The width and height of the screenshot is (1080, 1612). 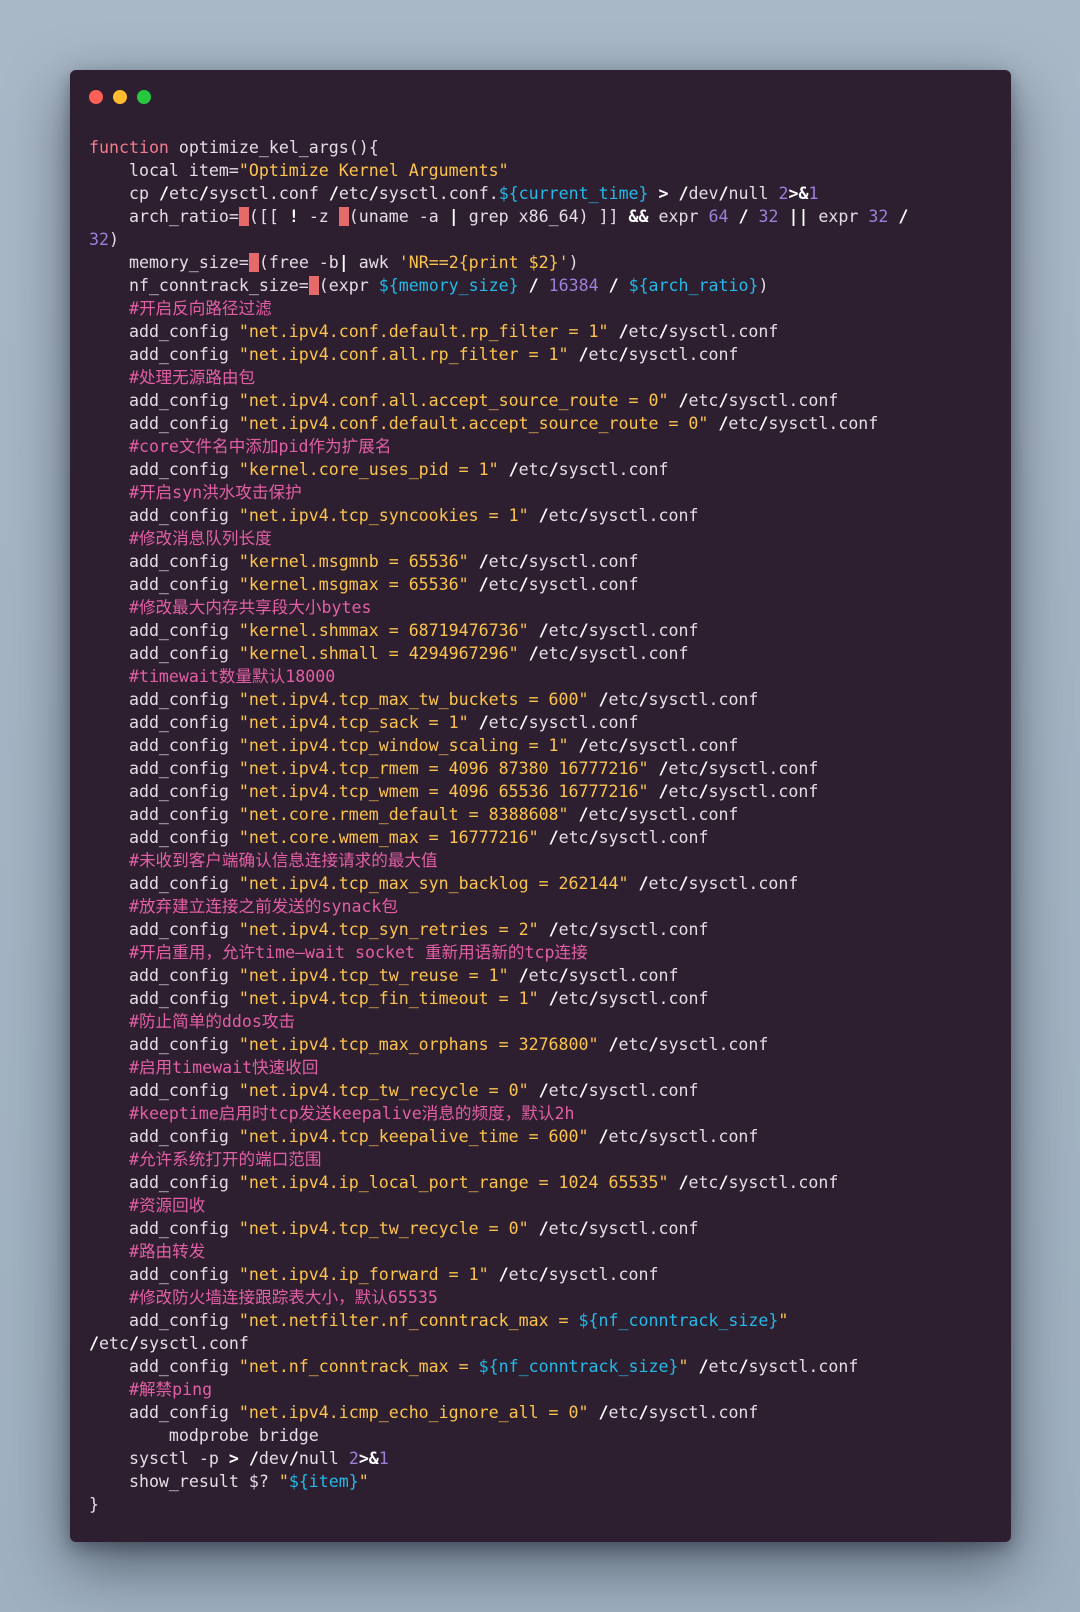 I want to click on code-token: local item=, so click(x=164, y=170).